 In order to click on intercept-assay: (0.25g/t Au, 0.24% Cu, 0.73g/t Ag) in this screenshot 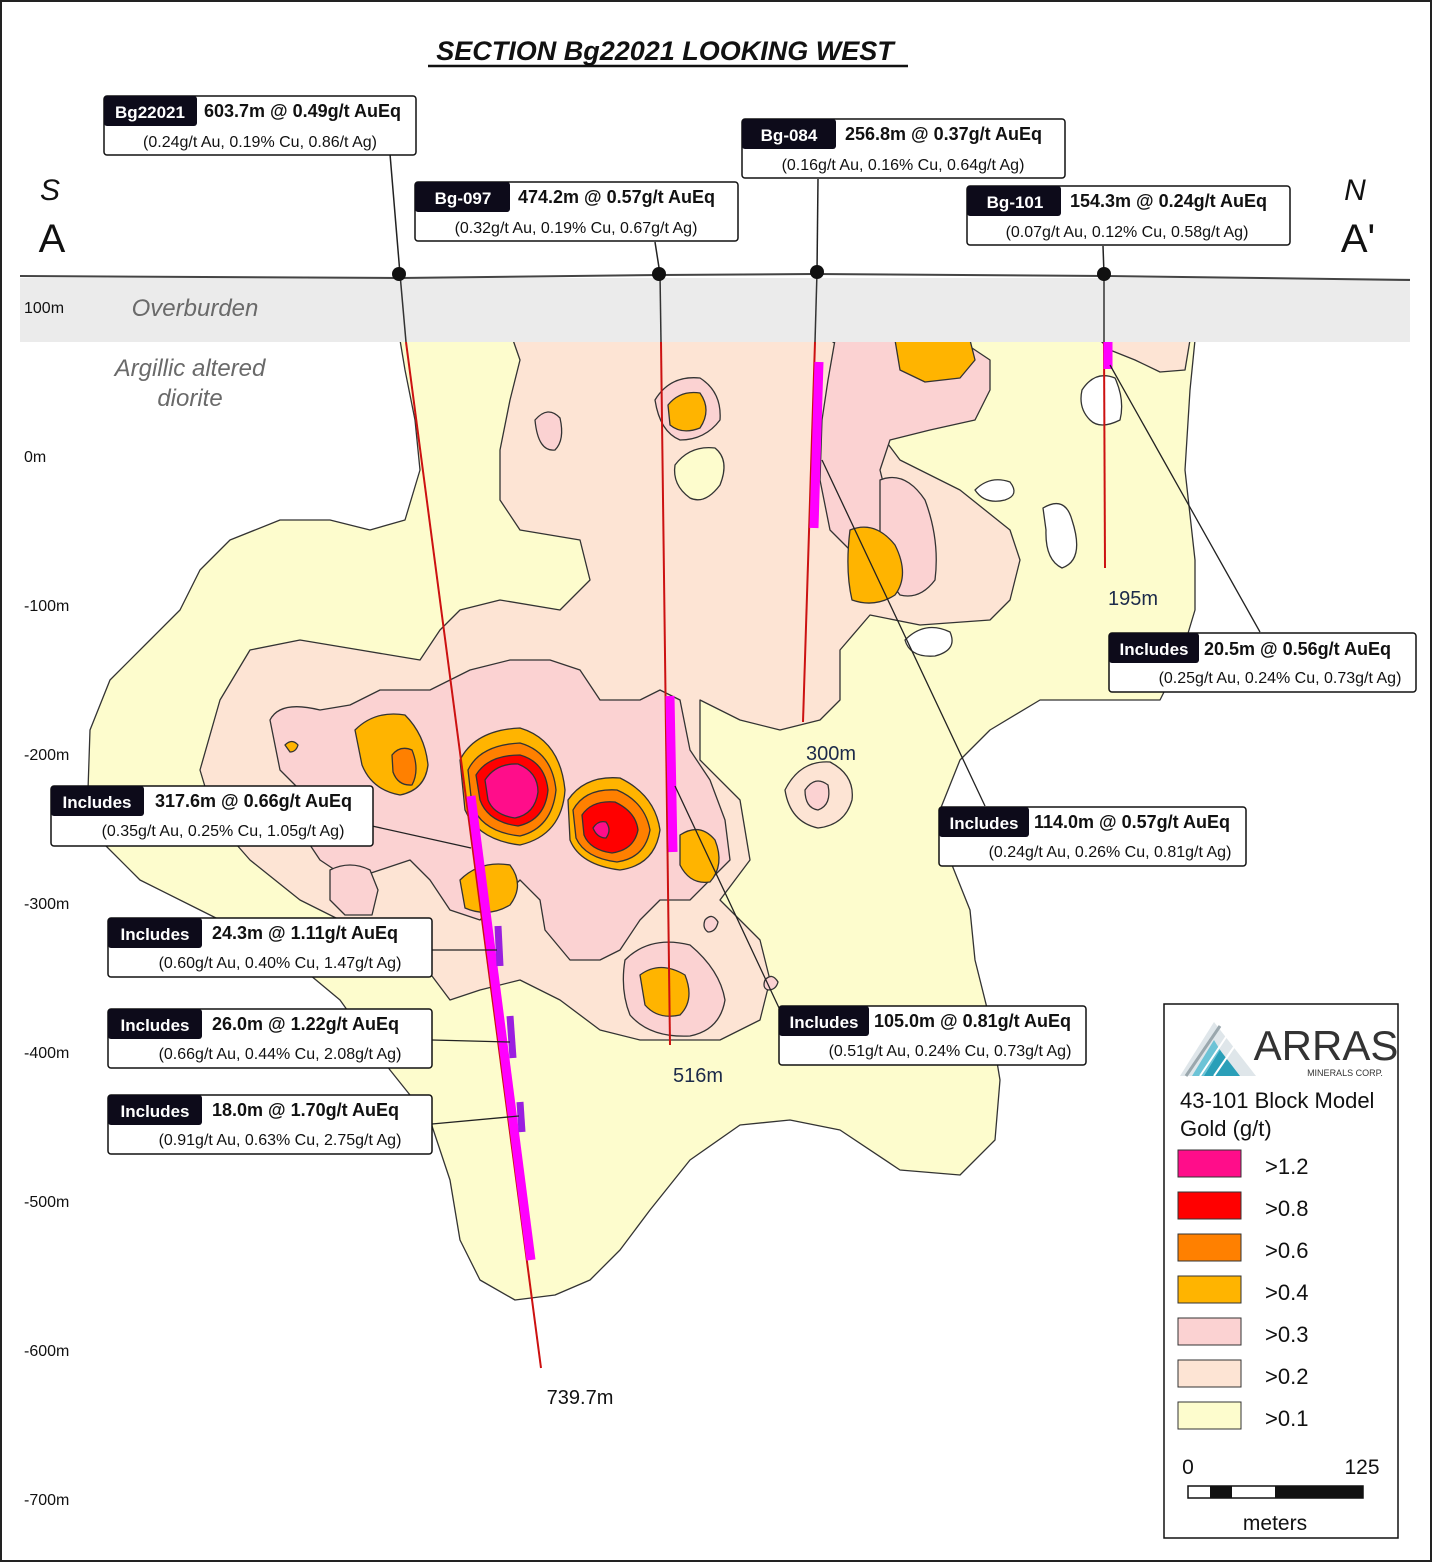, I will do `click(1280, 678)`.